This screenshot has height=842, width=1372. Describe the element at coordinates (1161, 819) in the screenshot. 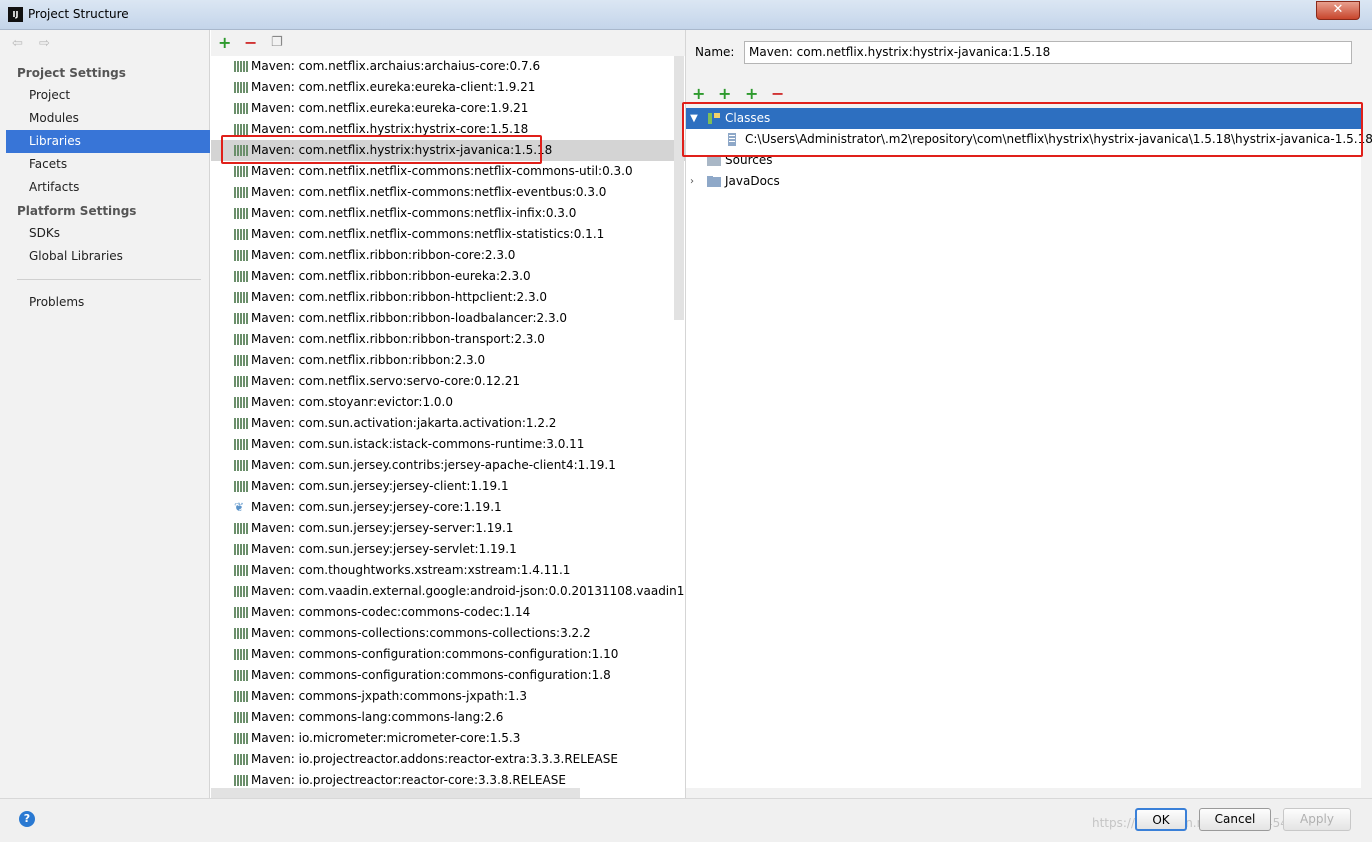

I see `ok-button: OK` at that location.